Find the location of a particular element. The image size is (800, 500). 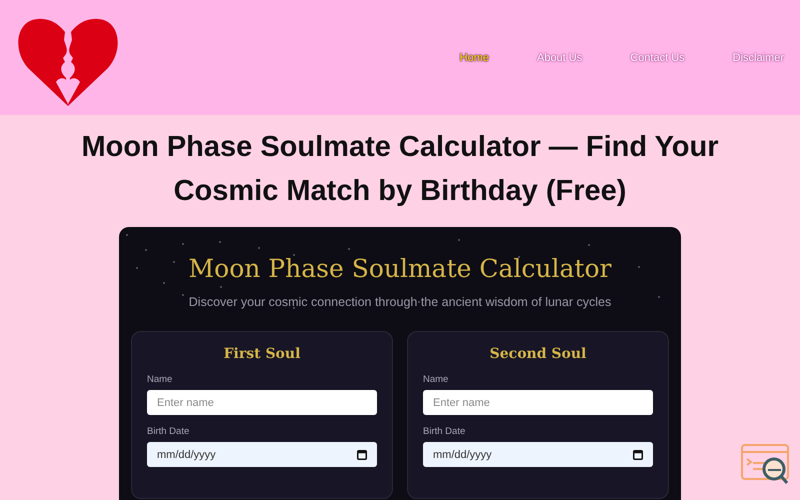

search-window-icon is located at coordinates (766, 465).